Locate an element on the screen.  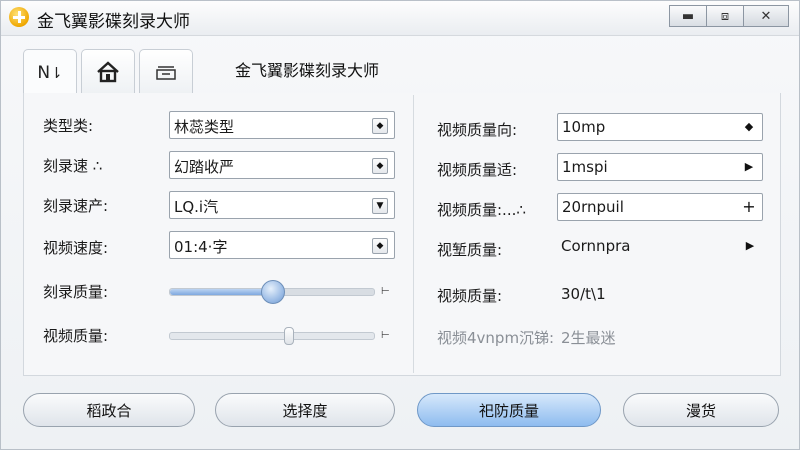
burn-quality-slider is located at coordinates (272, 292).